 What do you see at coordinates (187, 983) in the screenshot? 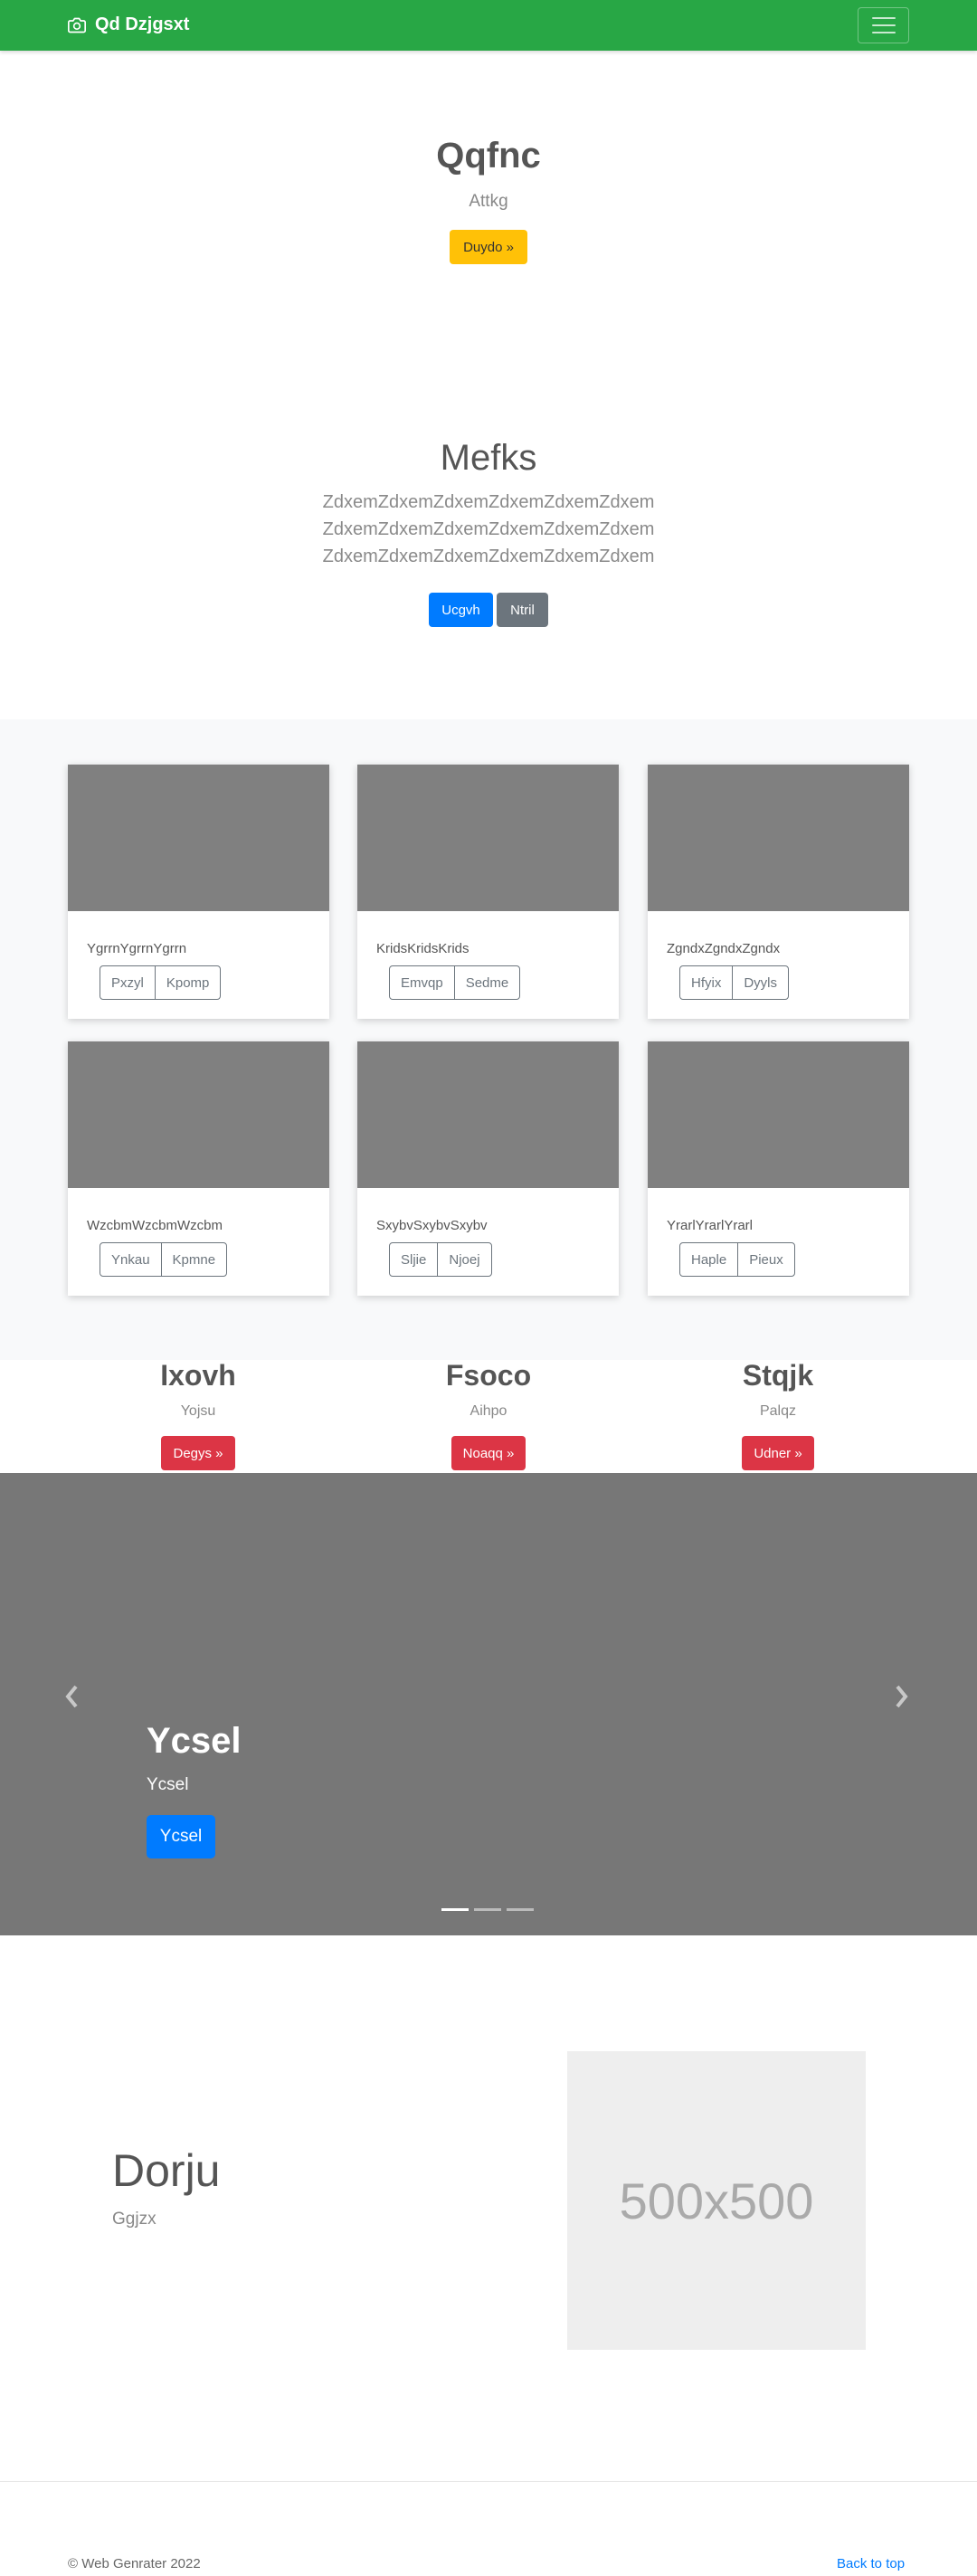
I see `card-edit-button: Kpomp` at bounding box center [187, 983].